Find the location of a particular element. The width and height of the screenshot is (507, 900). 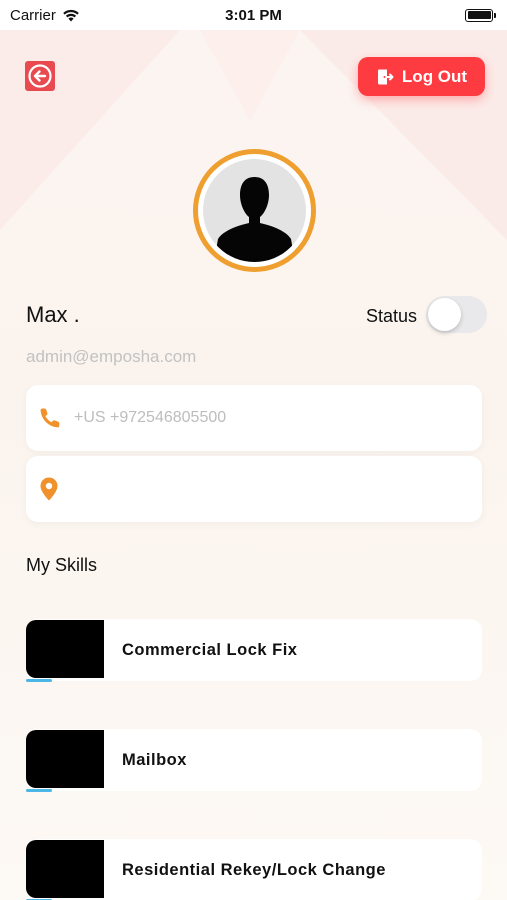

status-toggle-knob is located at coordinates (444, 314).